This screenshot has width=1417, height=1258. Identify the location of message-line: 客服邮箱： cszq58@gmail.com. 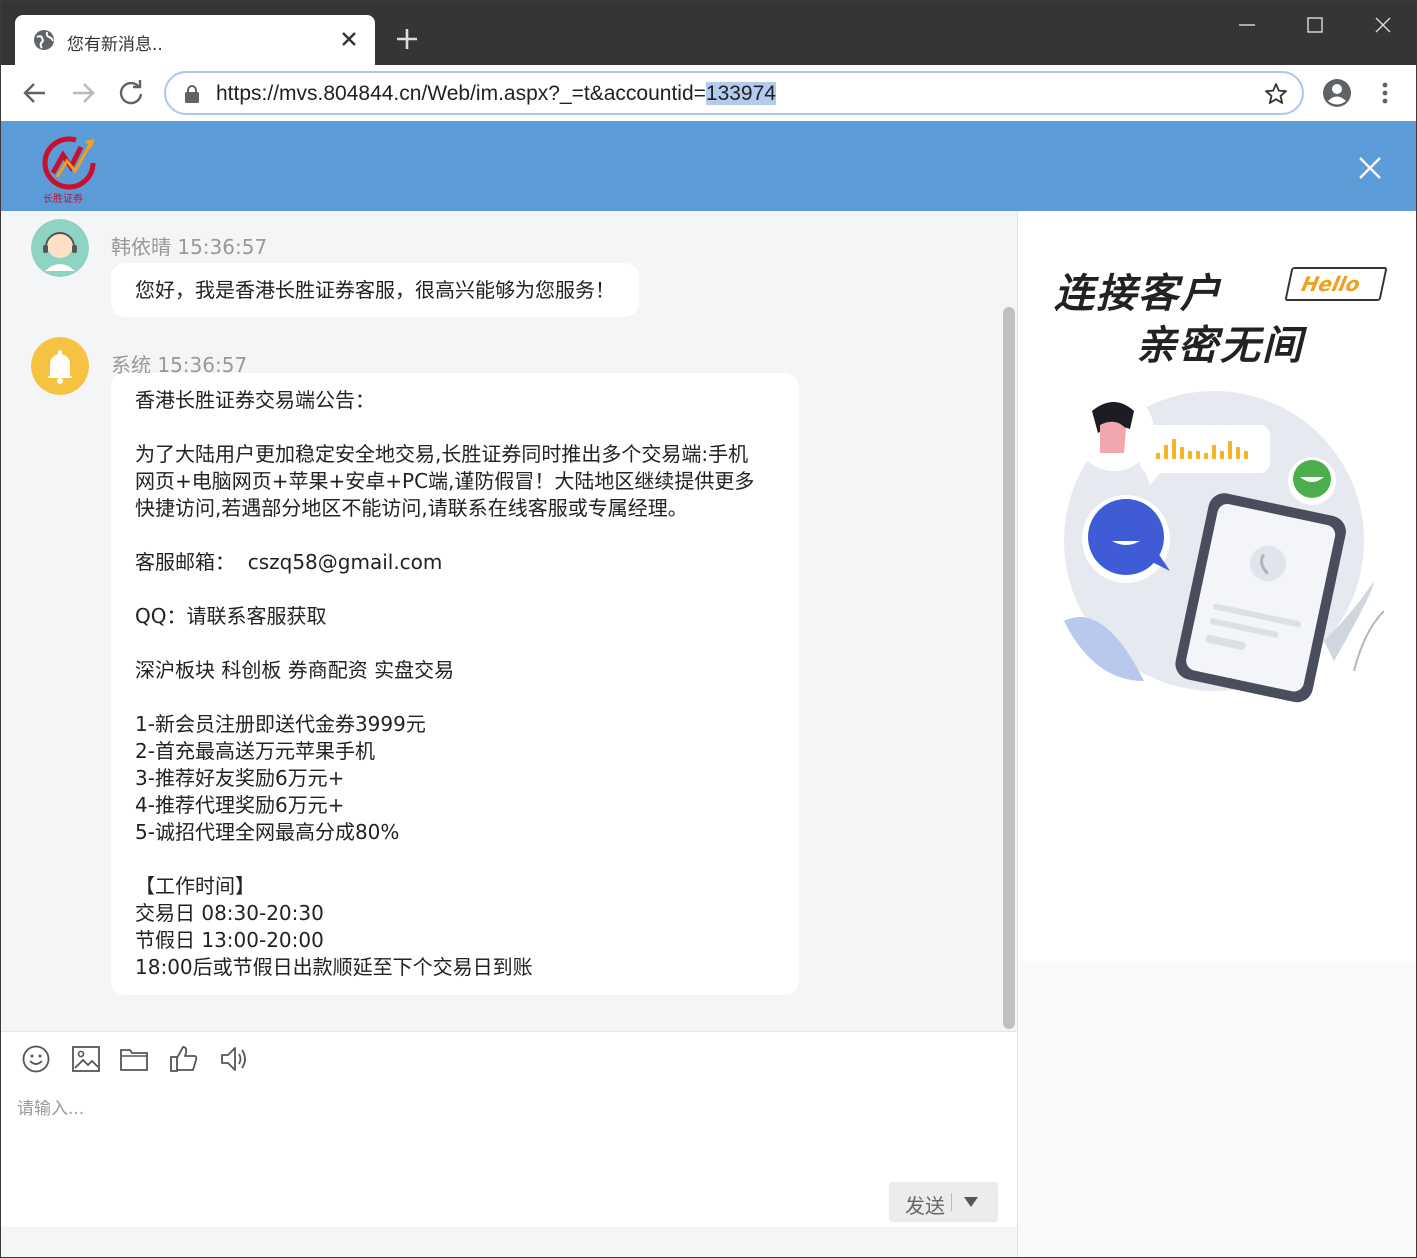
(289, 562).